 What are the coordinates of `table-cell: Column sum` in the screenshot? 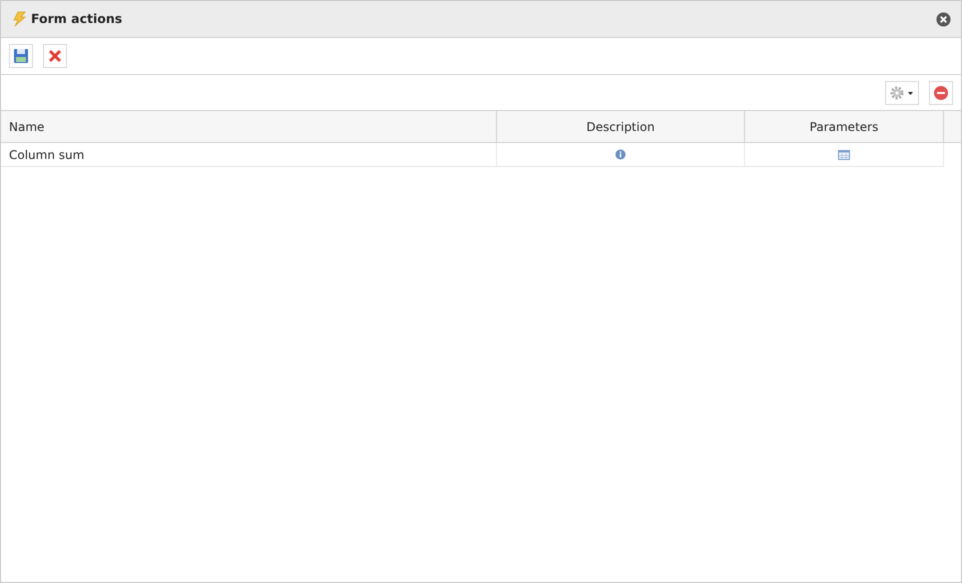 It's located at (249, 155).